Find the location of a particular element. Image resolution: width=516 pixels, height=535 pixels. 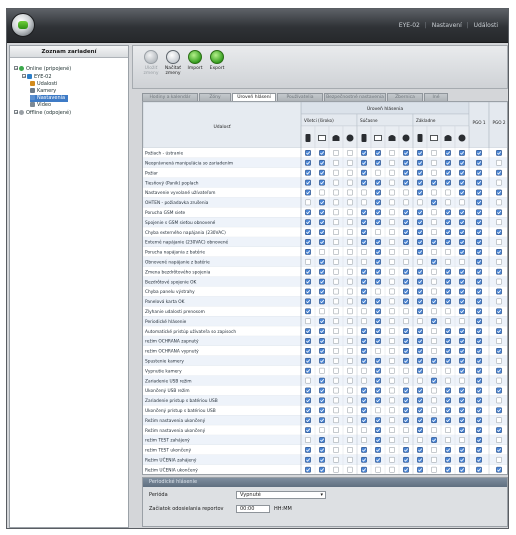

tree-node: Udalosti is located at coordinates (43, 84).